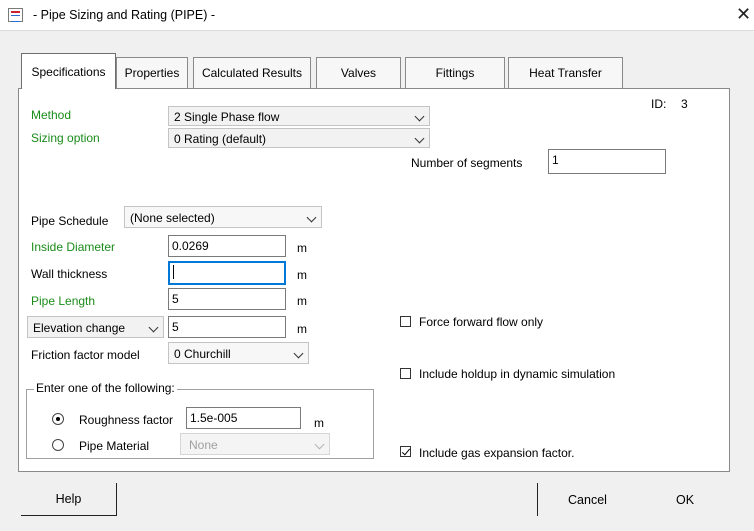 This screenshot has height=531, width=754. I want to click on tab-label: Fittings, so click(455, 73).